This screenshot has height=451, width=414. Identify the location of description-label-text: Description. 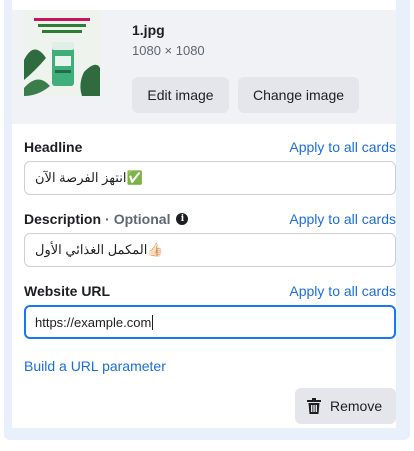
(63, 219).